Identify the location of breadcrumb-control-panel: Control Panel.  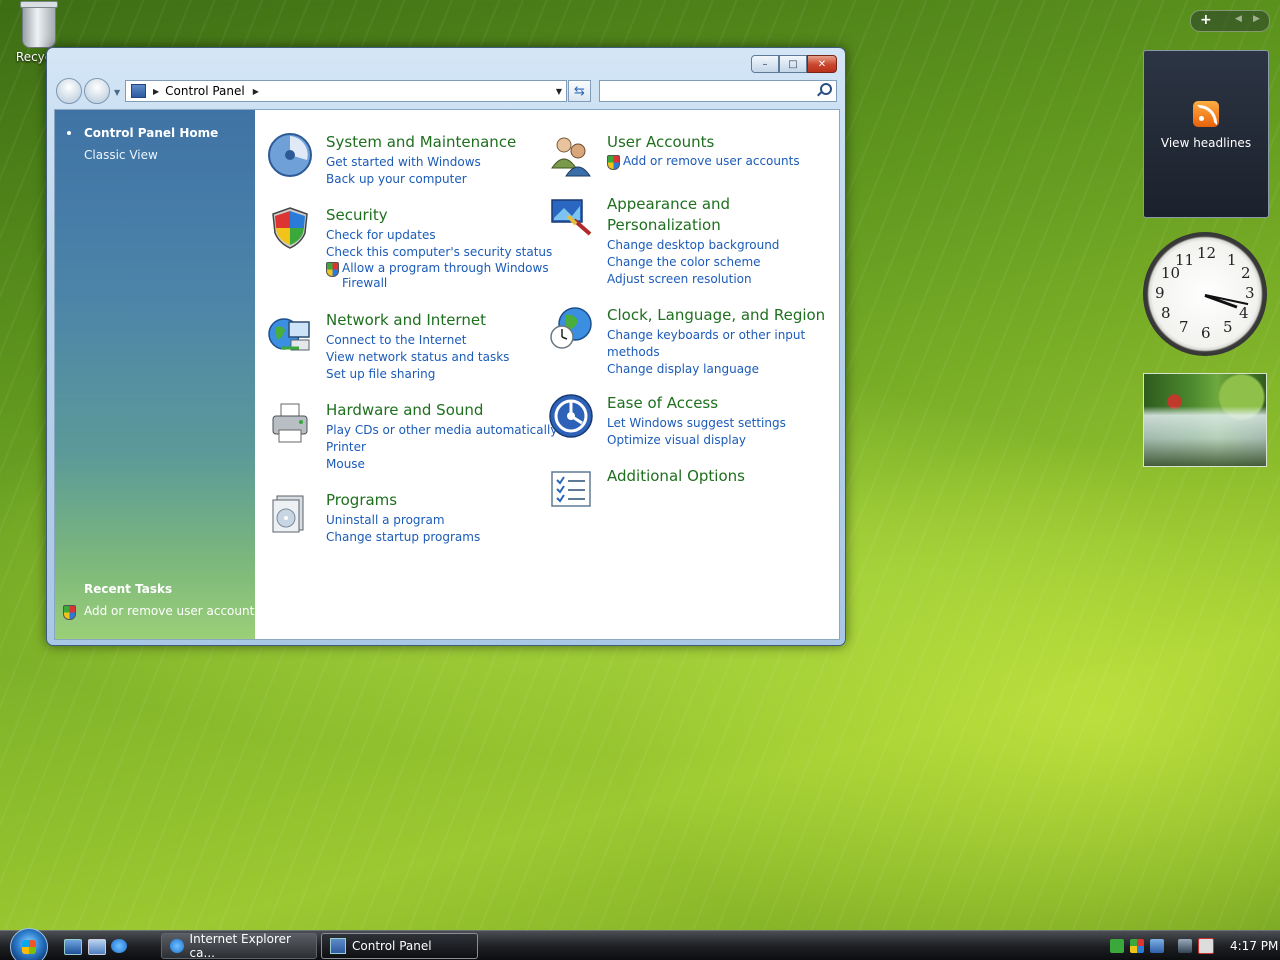
(205, 91).